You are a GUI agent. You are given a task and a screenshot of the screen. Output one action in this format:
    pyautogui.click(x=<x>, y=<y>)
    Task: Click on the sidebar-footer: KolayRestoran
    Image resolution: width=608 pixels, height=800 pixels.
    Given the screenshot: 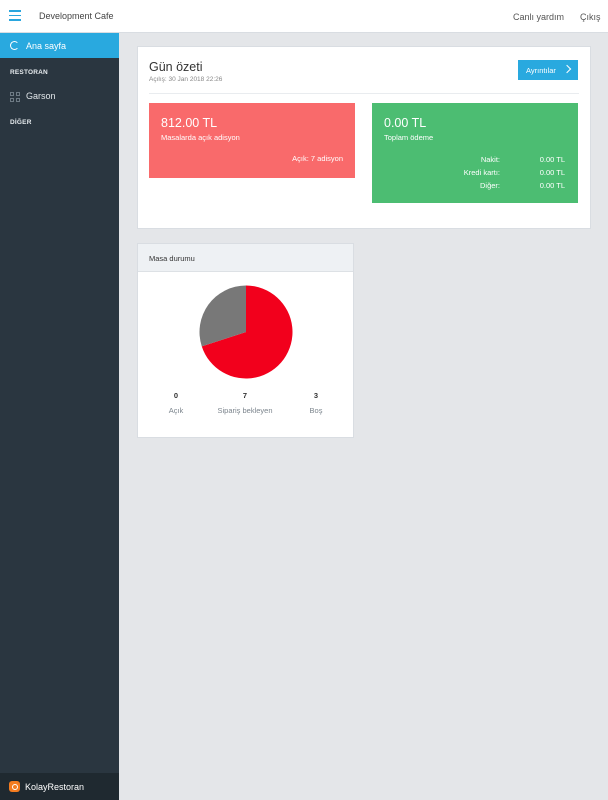 What is the action you would take?
    pyautogui.click(x=59, y=786)
    